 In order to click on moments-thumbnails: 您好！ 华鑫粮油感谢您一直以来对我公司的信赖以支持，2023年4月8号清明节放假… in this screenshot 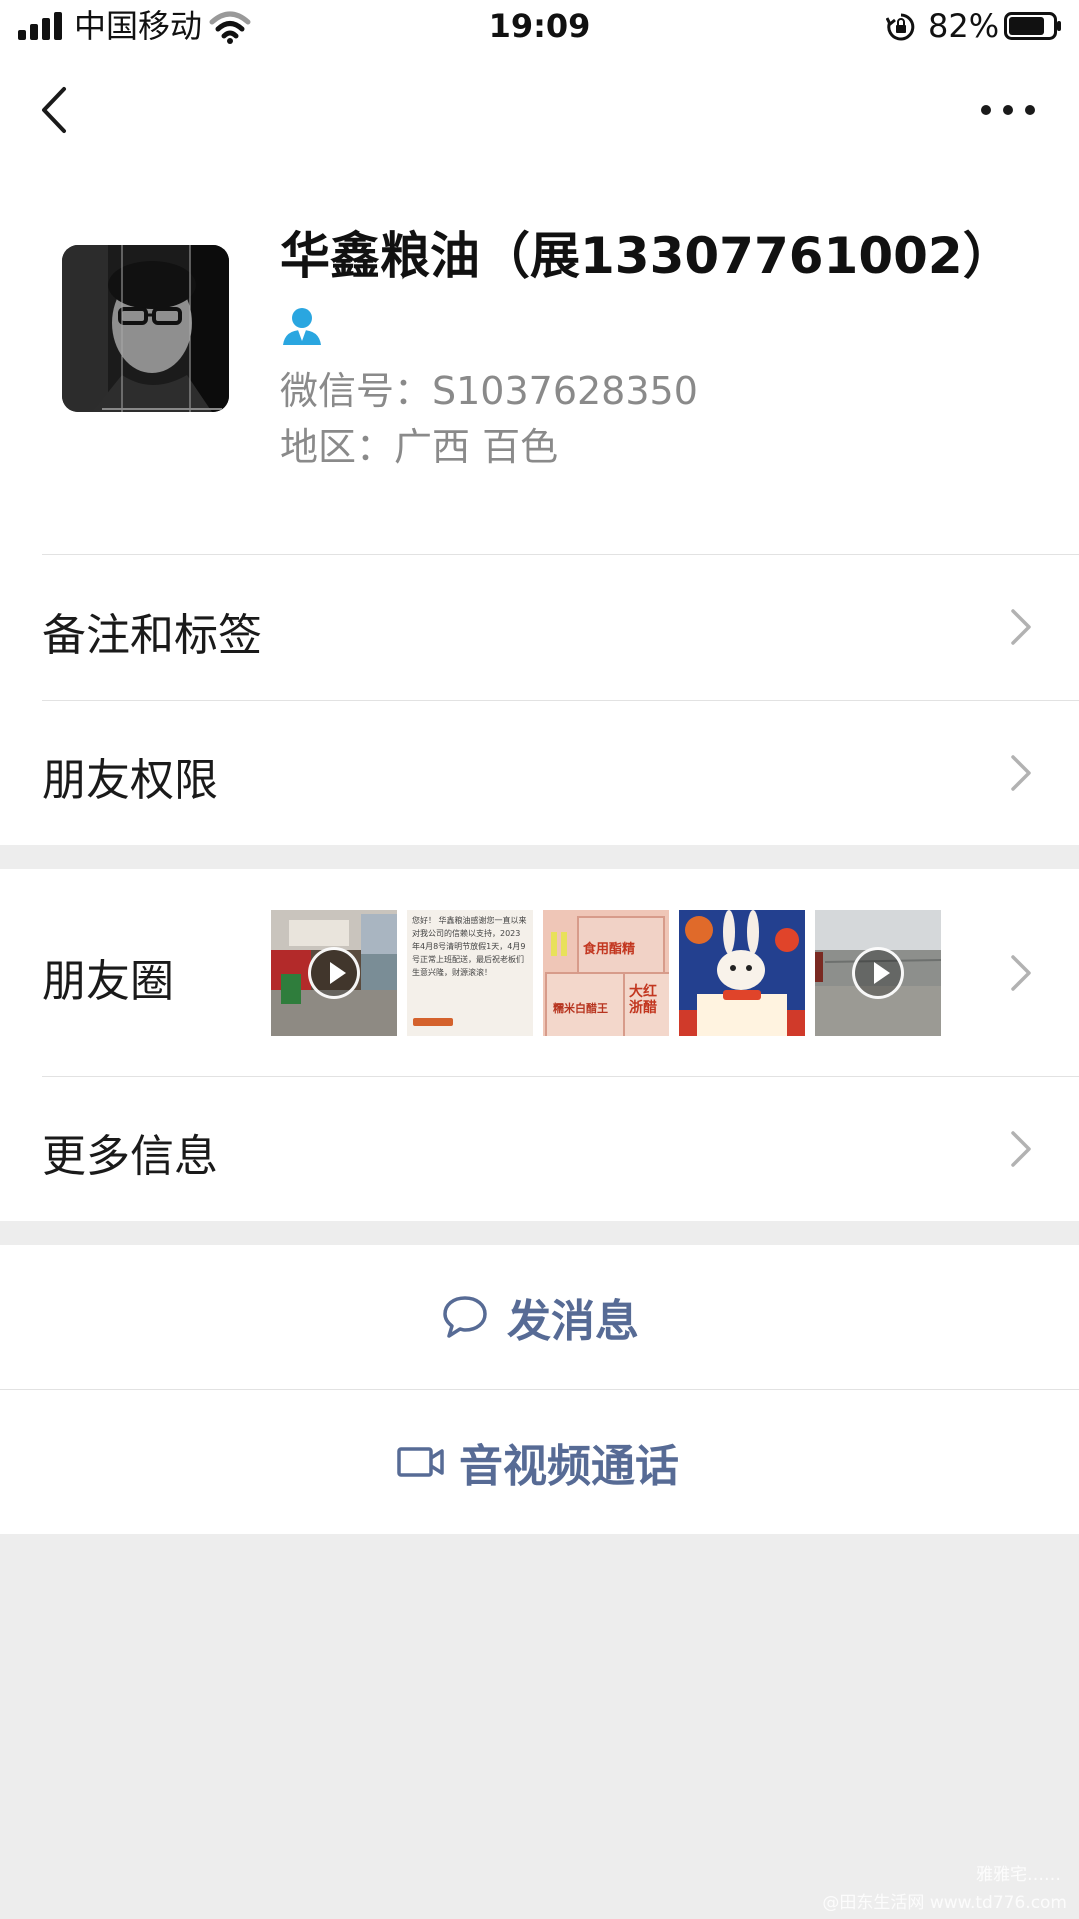, I will do `click(611, 973)`.